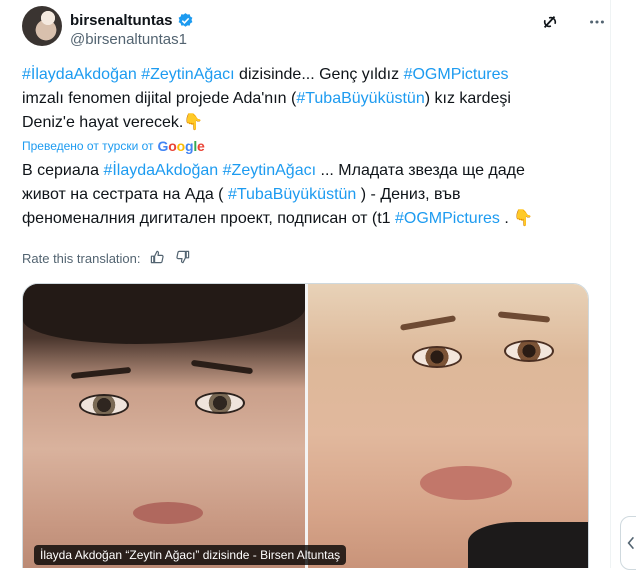 Image resolution: width=636 pixels, height=570 pixels. I want to click on google-logo: Google, so click(181, 146).